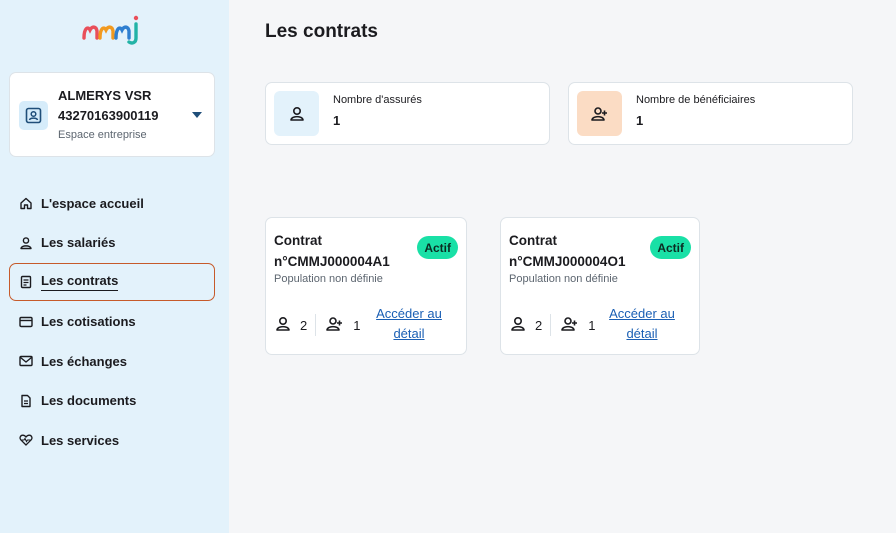 The image size is (896, 533). I want to click on nav-label: Les salariés, so click(78, 242).